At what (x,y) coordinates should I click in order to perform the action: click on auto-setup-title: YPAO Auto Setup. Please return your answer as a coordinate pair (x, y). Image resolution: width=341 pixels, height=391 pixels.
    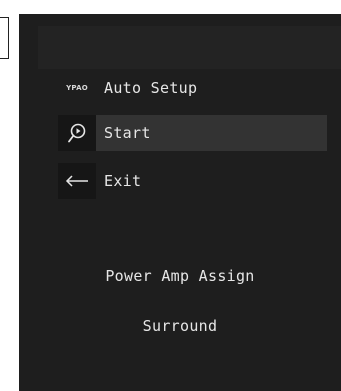
    Looking at the image, I should click on (127, 88).